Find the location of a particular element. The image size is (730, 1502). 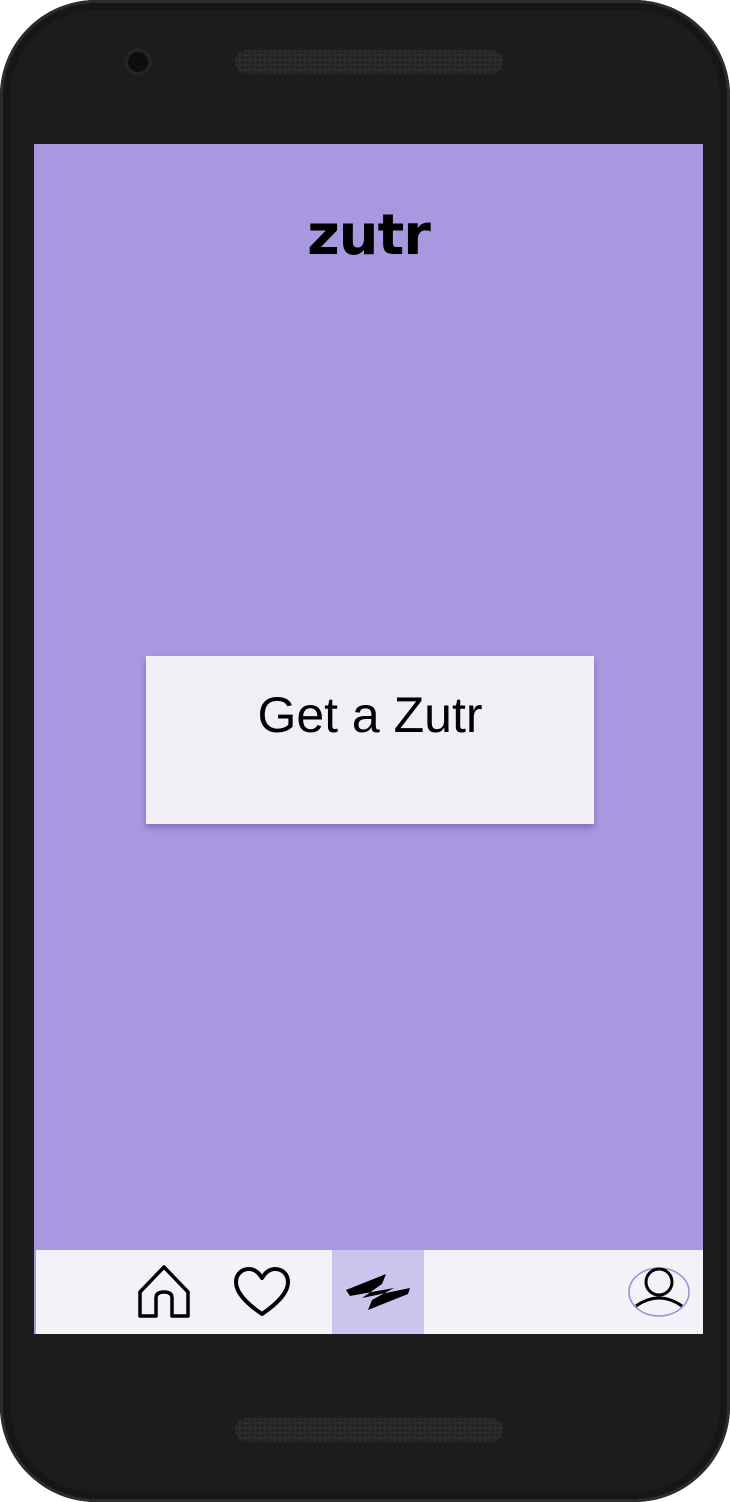

heart-icon is located at coordinates (262, 1291).